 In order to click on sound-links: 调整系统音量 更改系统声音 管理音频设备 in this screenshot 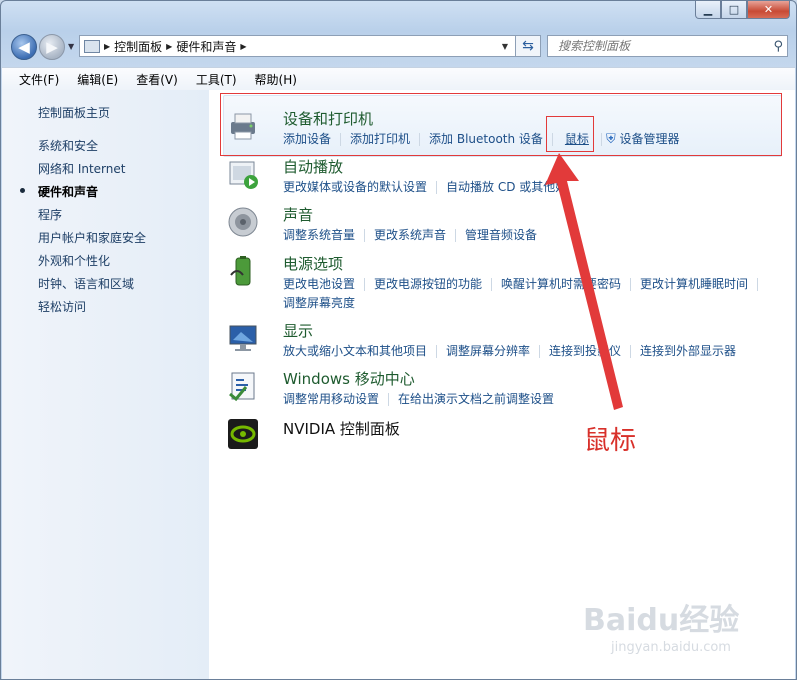, I will do `click(410, 234)`.